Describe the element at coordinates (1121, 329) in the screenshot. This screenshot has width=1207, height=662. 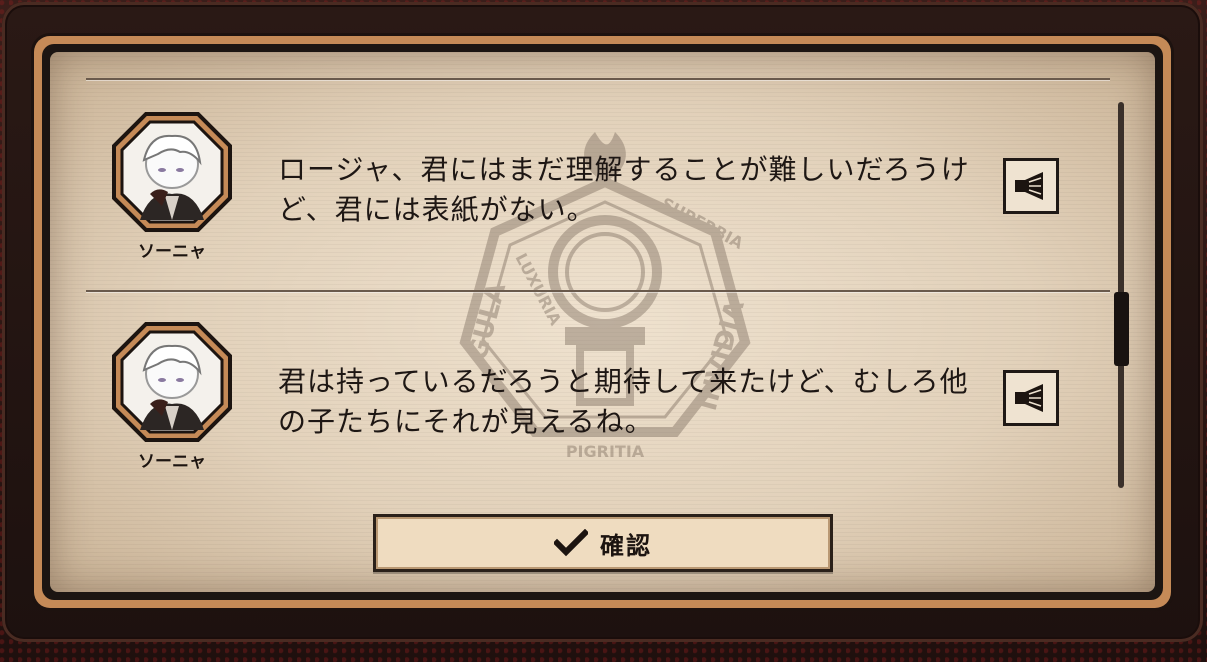
I see `scrollbar-thumb` at that location.